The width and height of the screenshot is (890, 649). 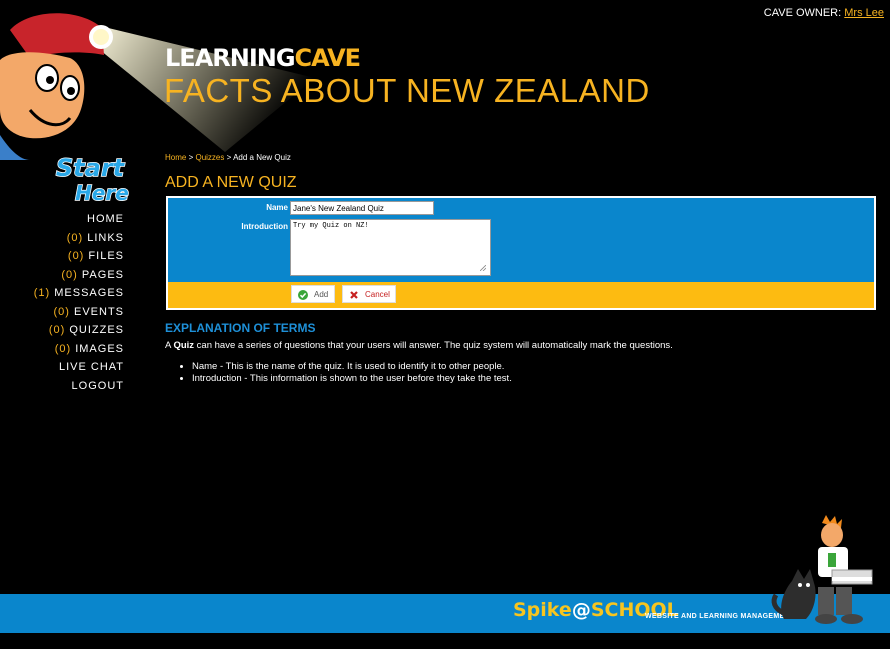 What do you see at coordinates (184, 345) in the screenshot?
I see `explanation-text-bold: Quiz` at bounding box center [184, 345].